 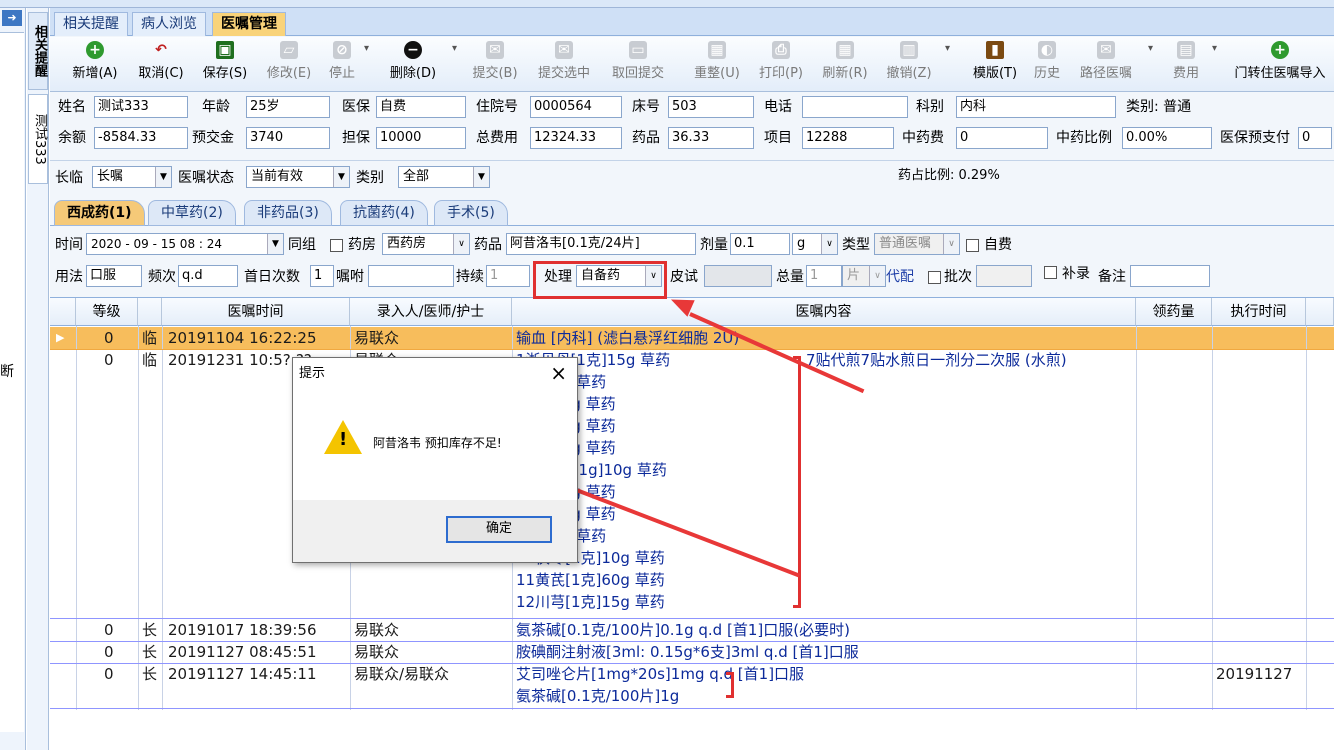 I want to click on usage-input: 口服, so click(x=114, y=276).